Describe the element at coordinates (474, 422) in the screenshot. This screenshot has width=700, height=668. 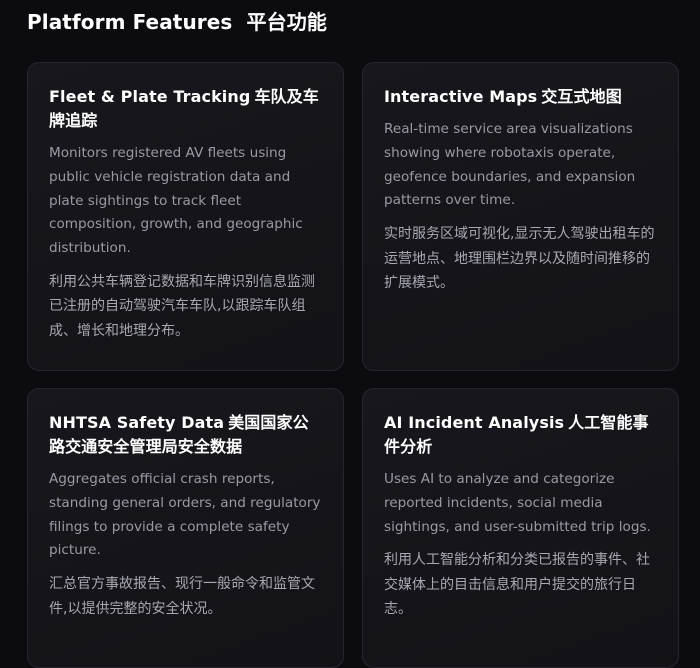
I see `card-title-en: AI Incident Analysis` at that location.